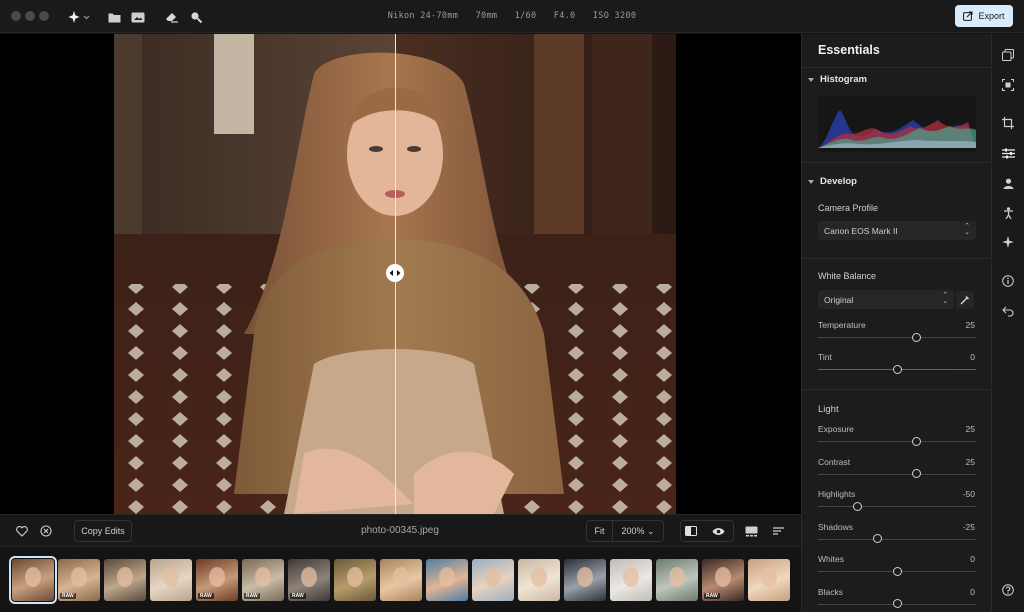 This screenshot has width=1024, height=612. What do you see at coordinates (400, 530) in the screenshot?
I see `file-name: photo-00345.jpeg` at bounding box center [400, 530].